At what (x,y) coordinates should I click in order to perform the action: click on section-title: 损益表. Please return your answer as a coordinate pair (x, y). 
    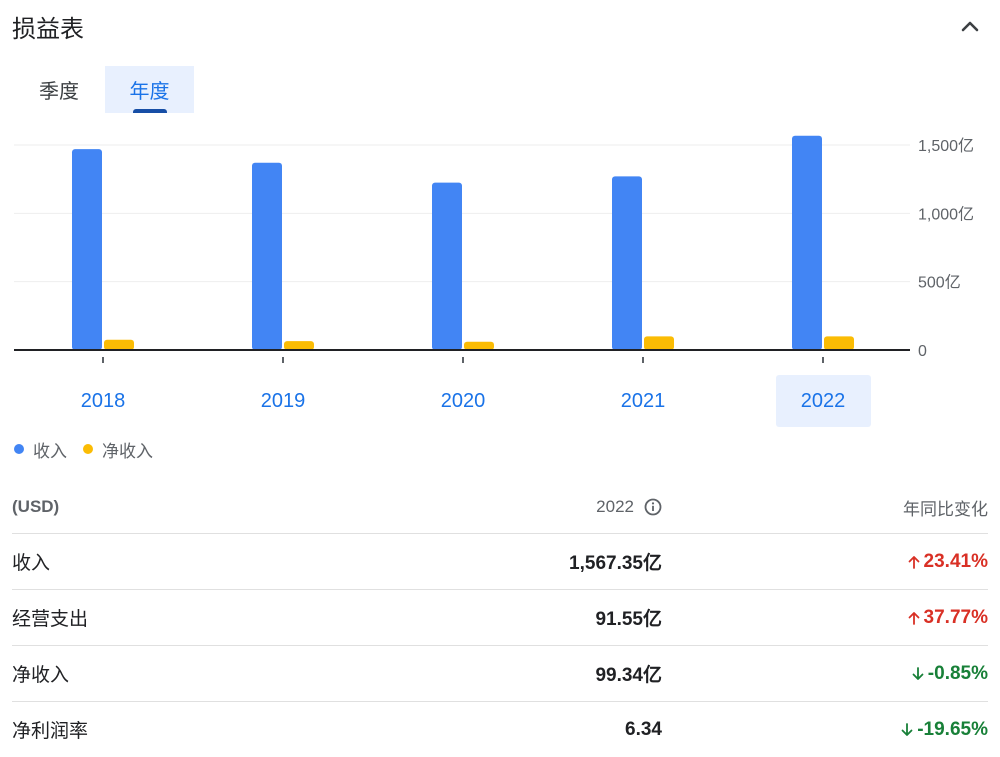
    Looking at the image, I should click on (48, 29).